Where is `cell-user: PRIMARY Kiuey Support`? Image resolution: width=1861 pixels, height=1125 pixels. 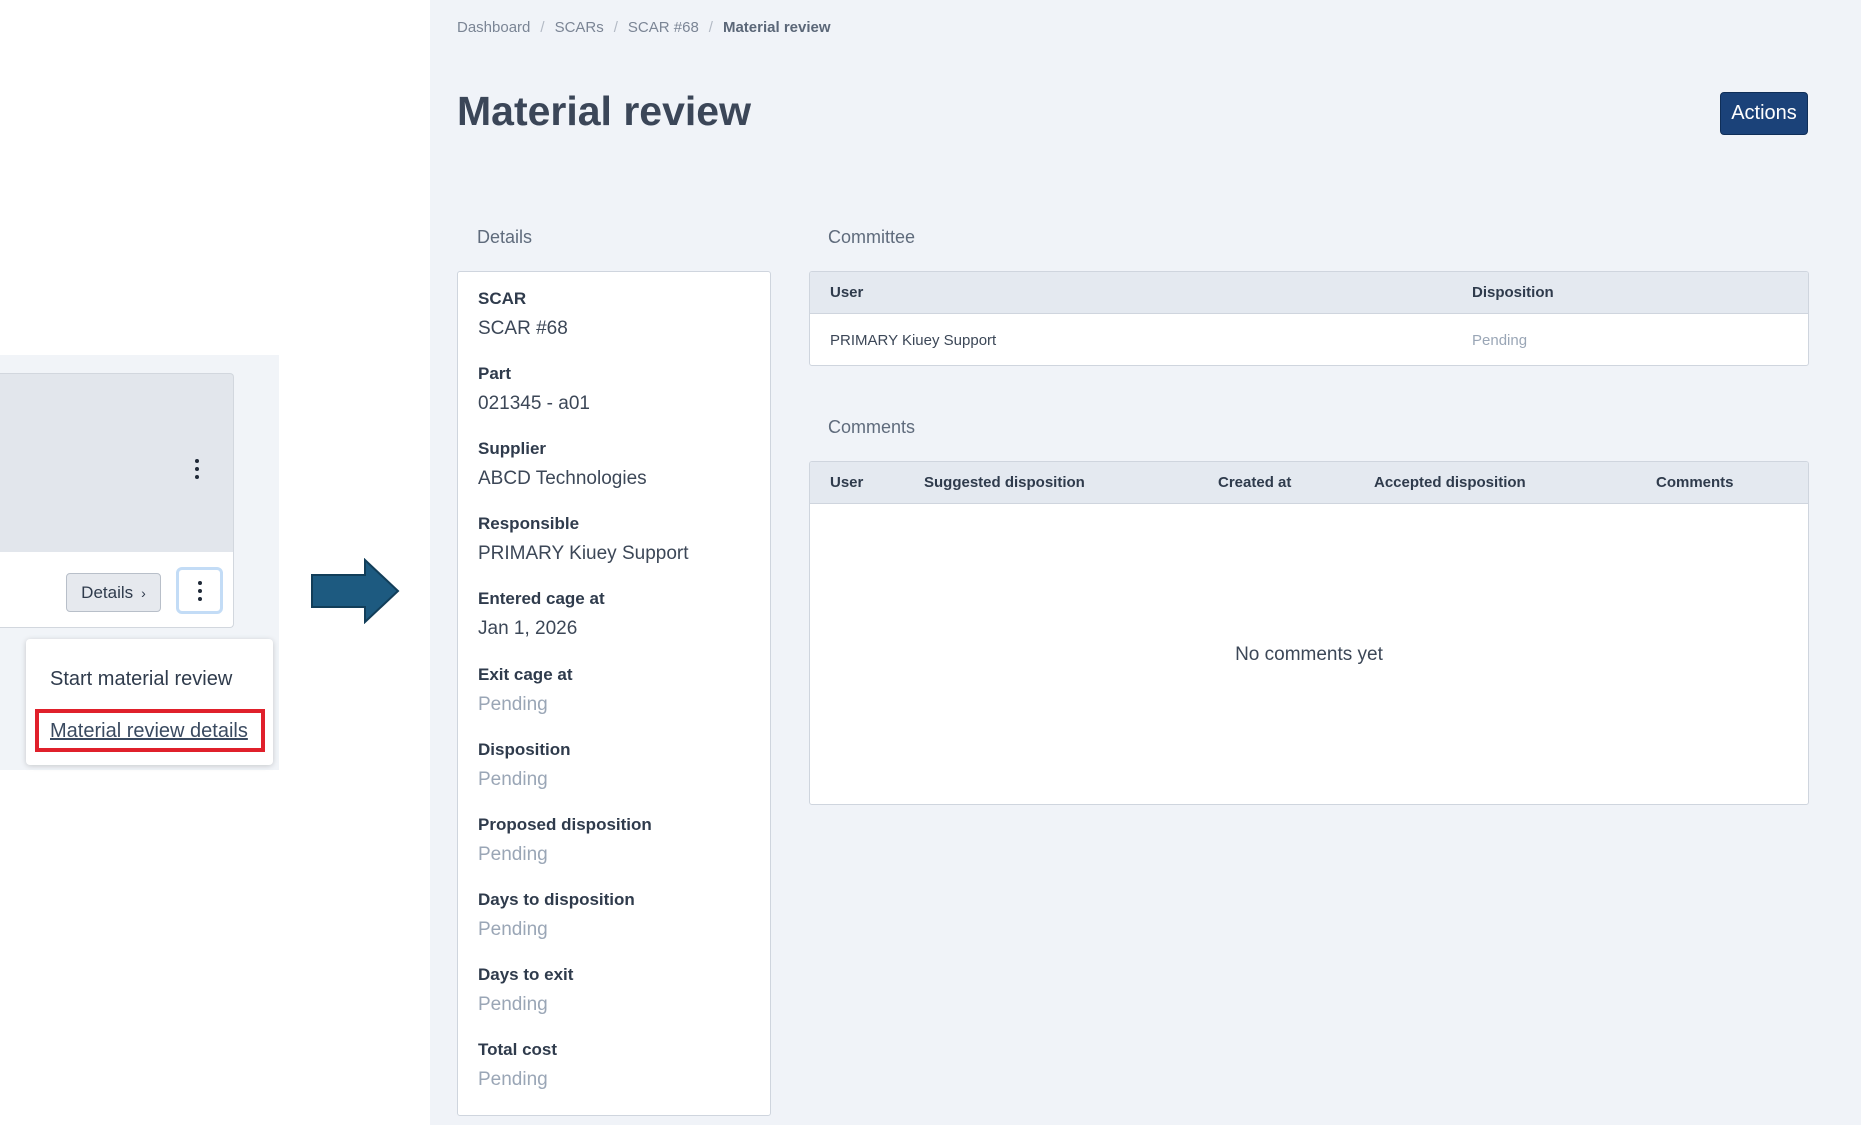
cell-user: PRIMARY Kiuey Support is located at coordinates (913, 340).